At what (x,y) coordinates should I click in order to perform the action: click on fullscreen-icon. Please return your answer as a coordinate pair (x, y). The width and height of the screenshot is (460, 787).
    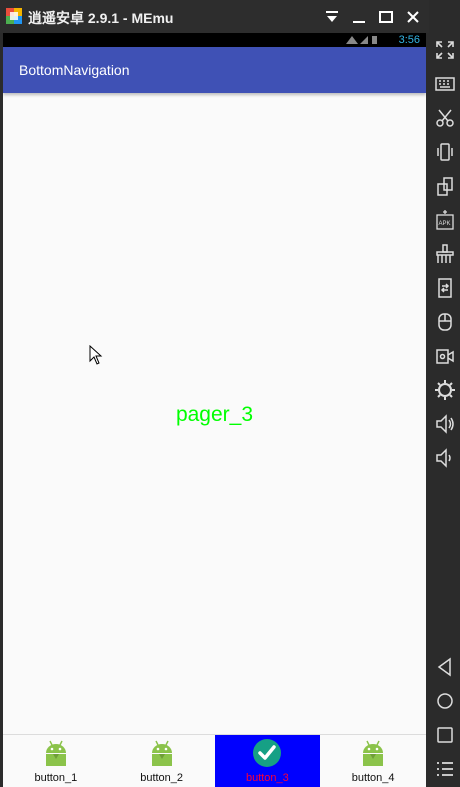
    Looking at the image, I should click on (445, 50).